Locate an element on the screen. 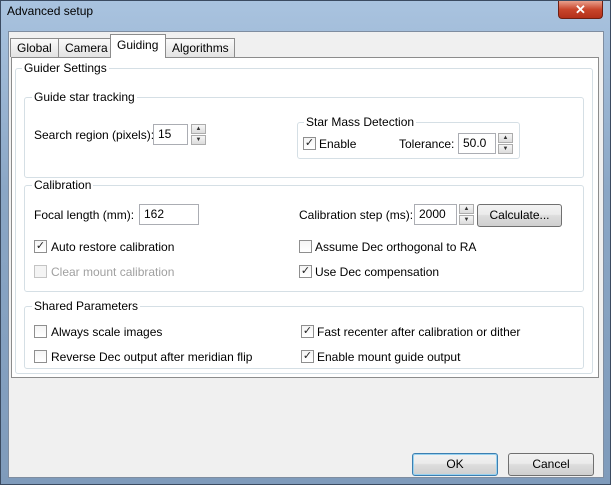 The image size is (611, 485). auto-restore-label: Auto restore calibration is located at coordinates (112, 247).